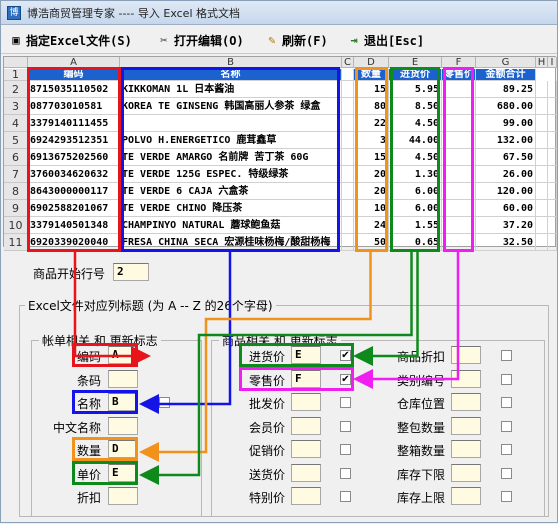 The image size is (558, 524). Describe the element at coordinates (371, 62) in the screenshot. I see `column-header-D: D` at that location.